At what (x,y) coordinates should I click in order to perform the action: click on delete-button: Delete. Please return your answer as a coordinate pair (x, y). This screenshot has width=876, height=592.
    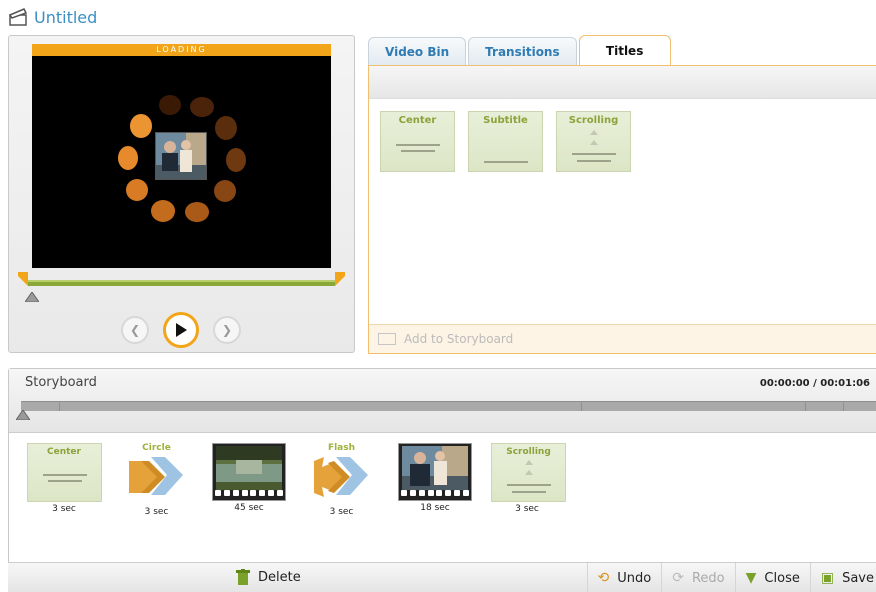
    Looking at the image, I should click on (268, 577).